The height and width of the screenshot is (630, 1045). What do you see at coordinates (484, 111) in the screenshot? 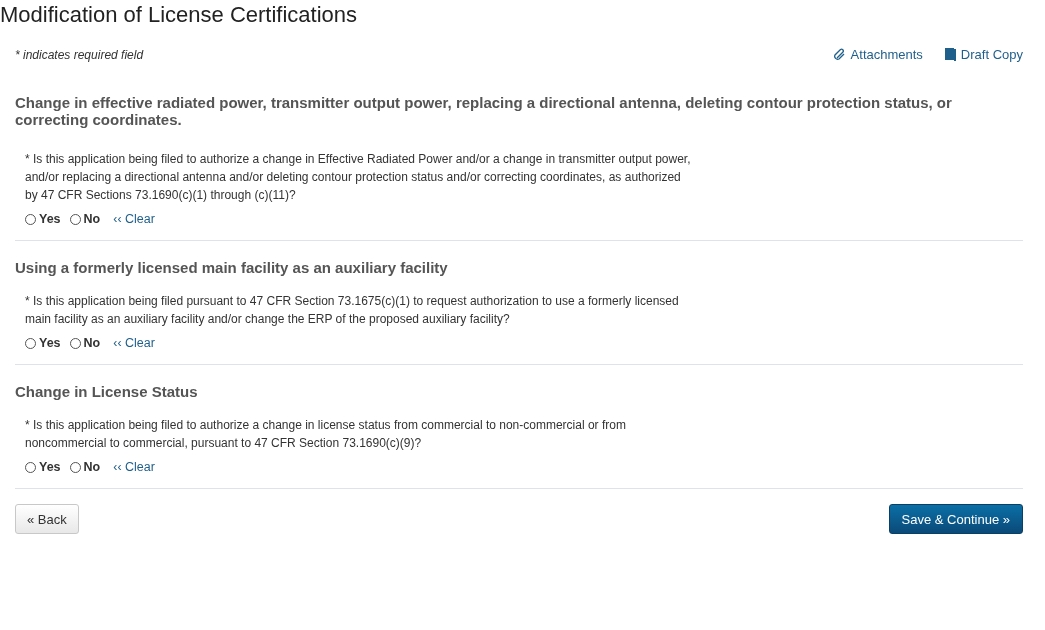
I see `section-heading: Change in effective radiated power, transmitter output power, replacing a directional antenna, deleting contour protection status, or correcting coordinates.` at bounding box center [484, 111].